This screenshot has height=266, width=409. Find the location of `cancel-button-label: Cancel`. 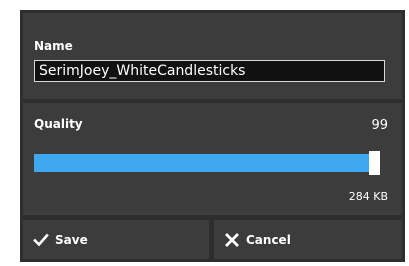

cancel-button-label: Cancel is located at coordinates (268, 239).